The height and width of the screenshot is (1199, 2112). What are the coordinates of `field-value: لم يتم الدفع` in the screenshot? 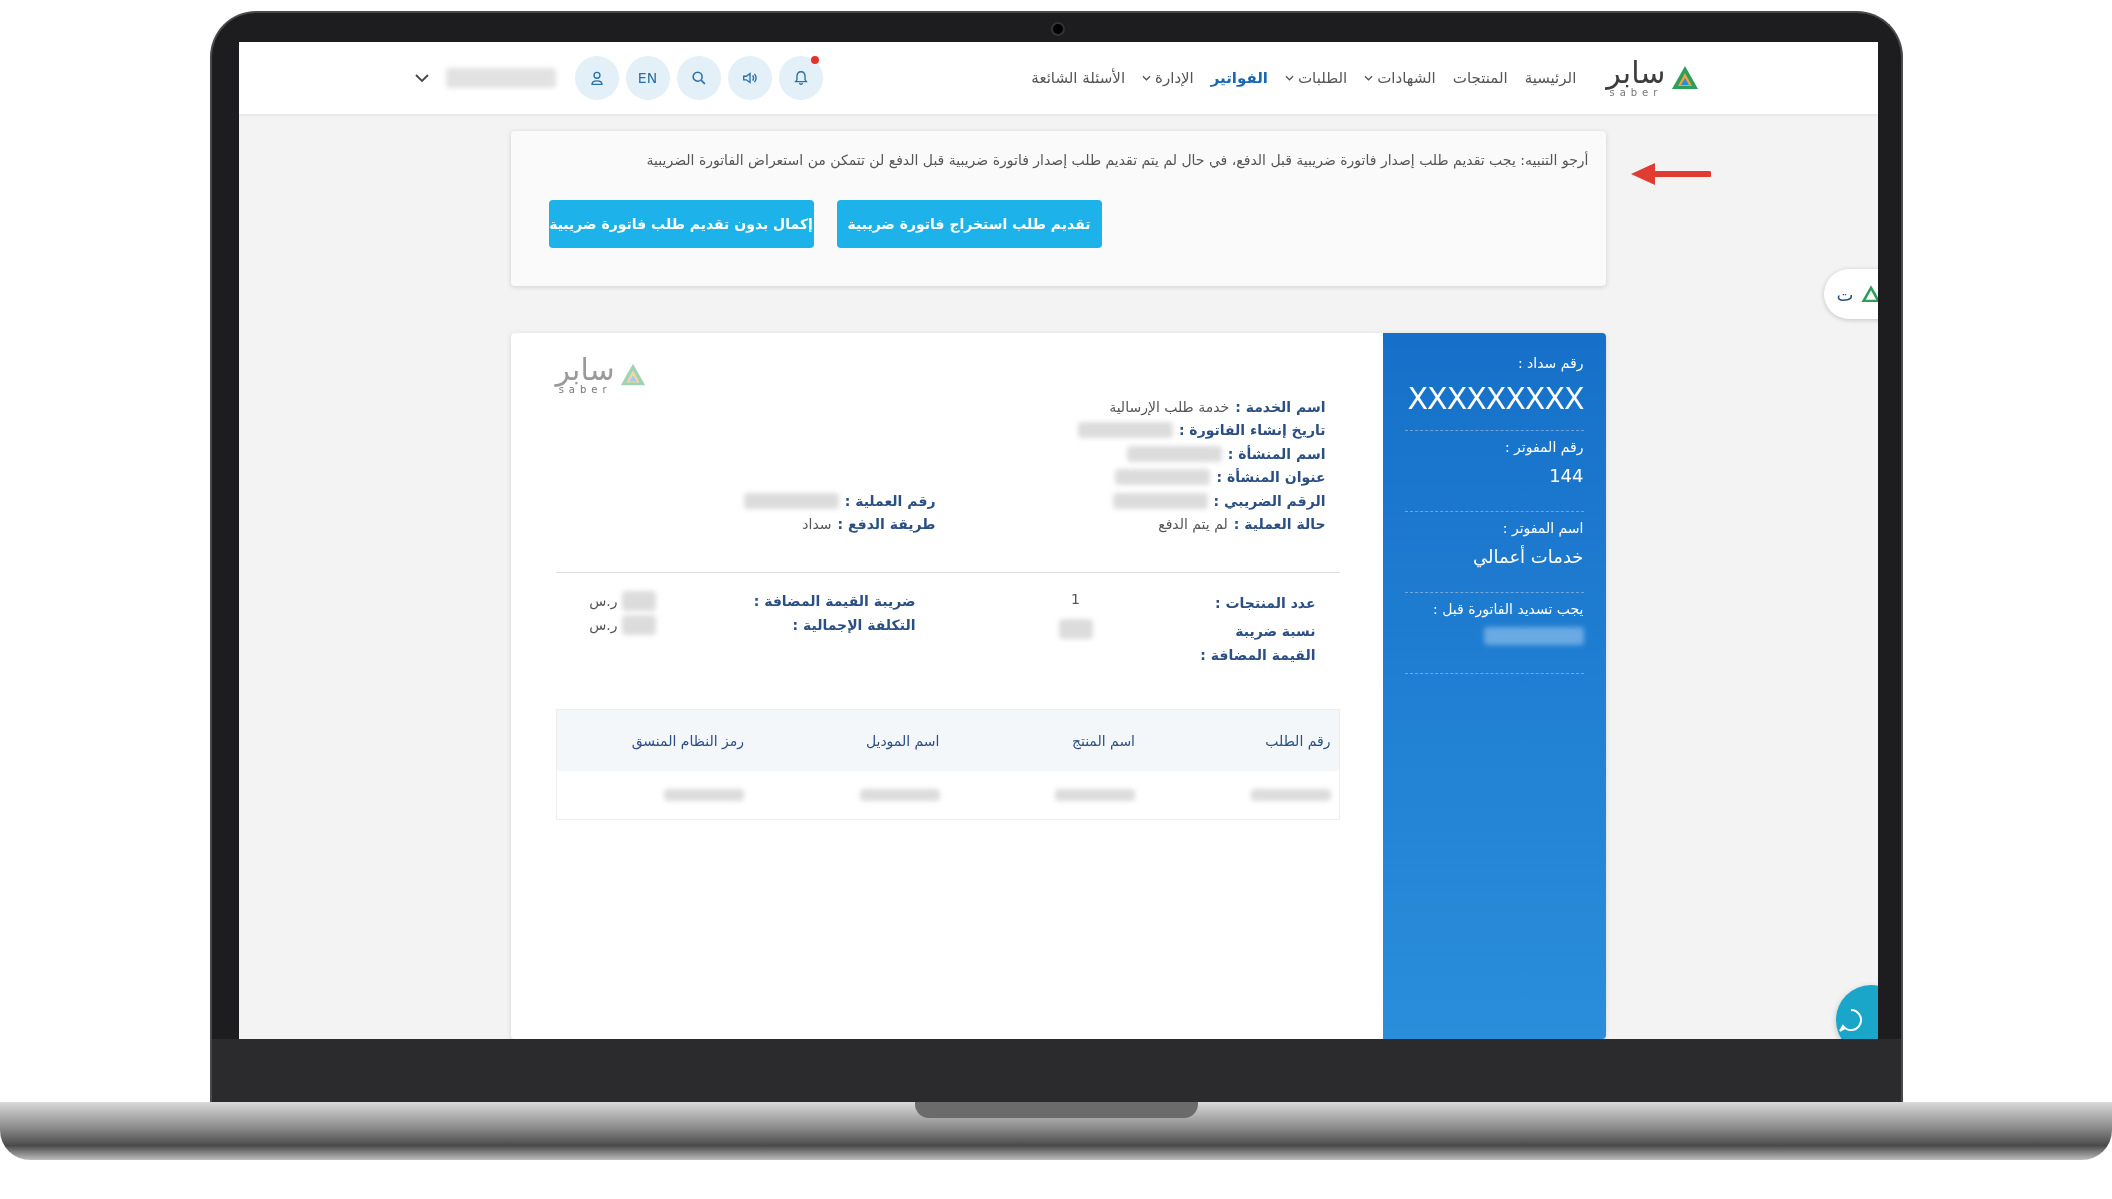 It's located at (1193, 524).